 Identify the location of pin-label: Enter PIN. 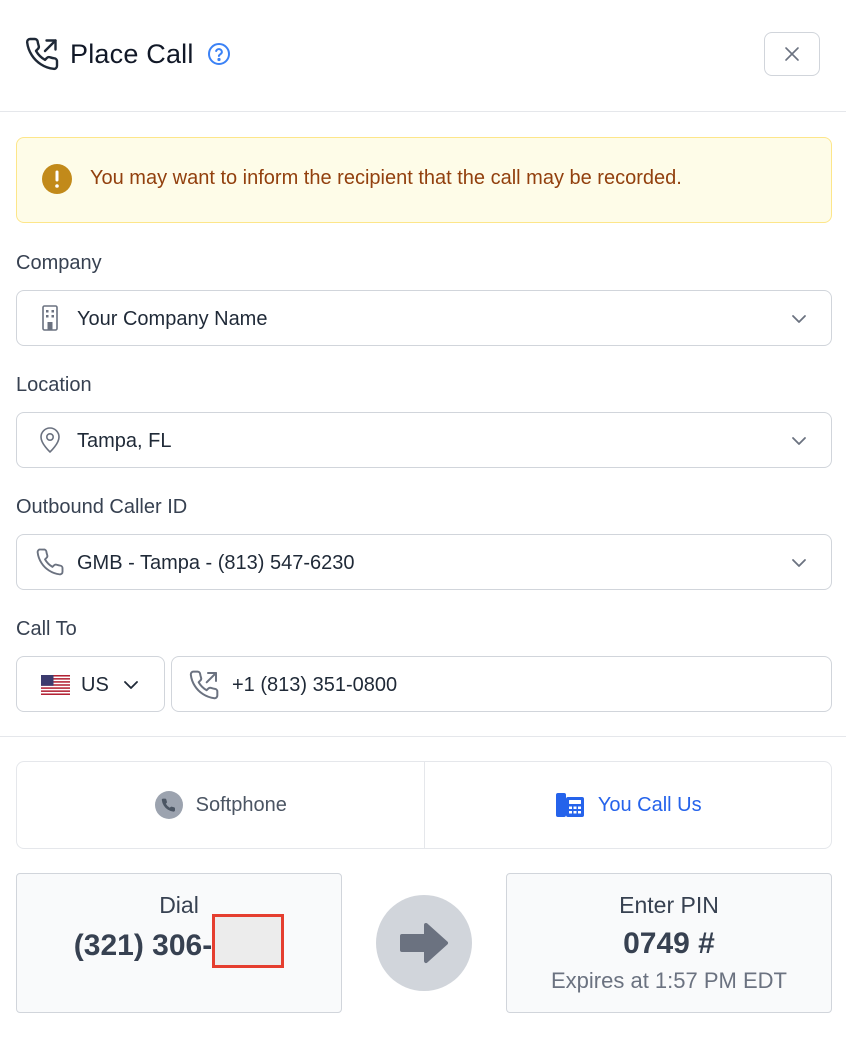
(669, 905).